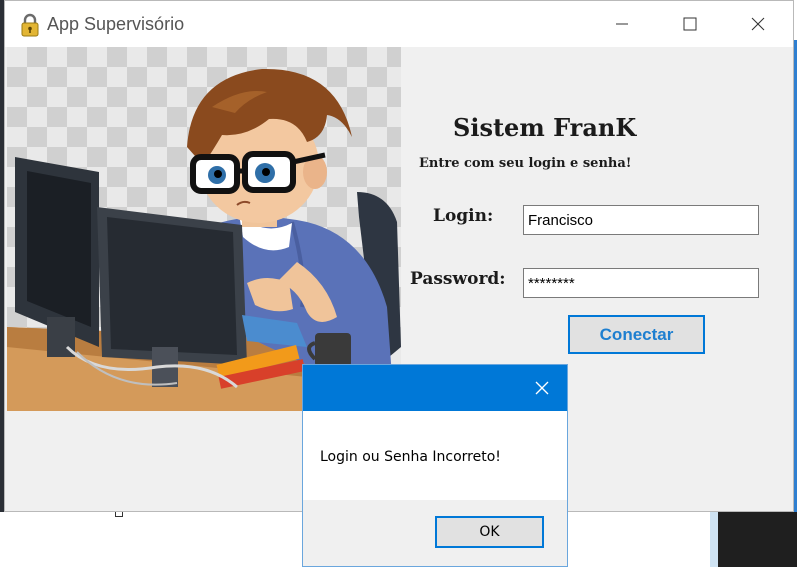 The image size is (797, 567). What do you see at coordinates (399, 24) in the screenshot?
I see `title-bar: App Supervisório` at bounding box center [399, 24].